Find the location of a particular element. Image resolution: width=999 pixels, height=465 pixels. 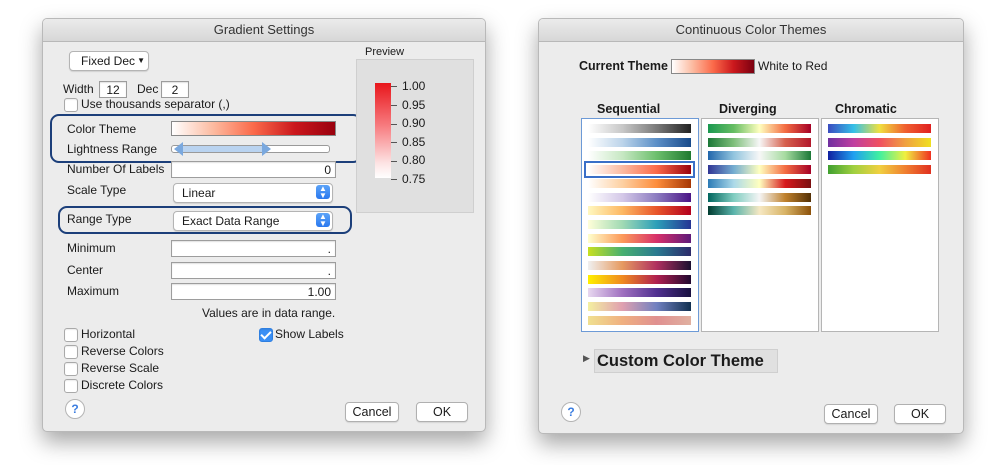

preview-tick-label: 0.95 is located at coordinates (414, 104).